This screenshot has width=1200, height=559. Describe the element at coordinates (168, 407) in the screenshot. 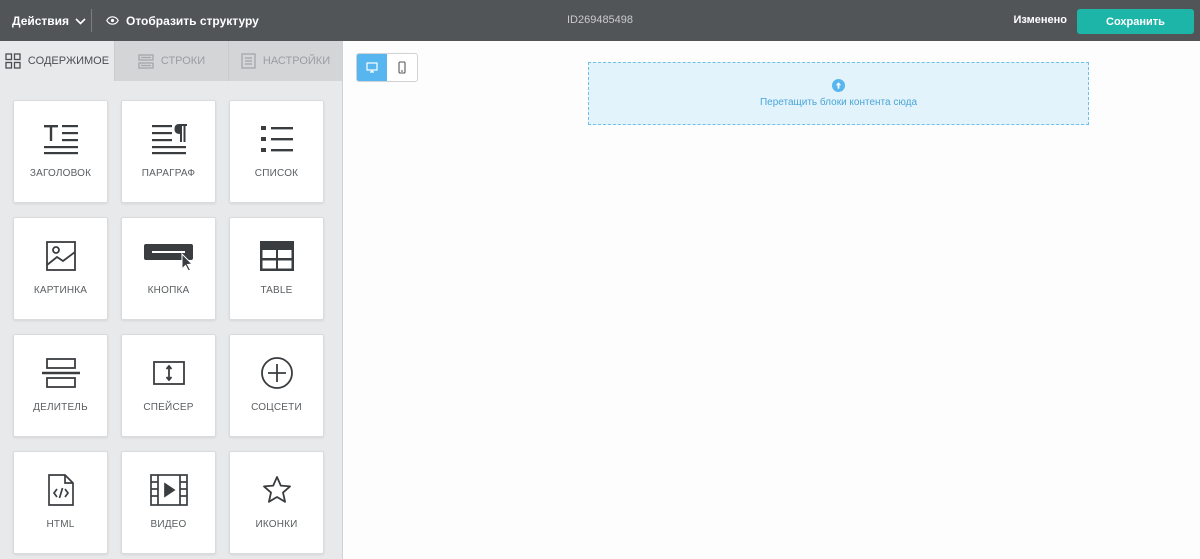

I see `block-spacer-label: СПЕЙСЕР` at that location.